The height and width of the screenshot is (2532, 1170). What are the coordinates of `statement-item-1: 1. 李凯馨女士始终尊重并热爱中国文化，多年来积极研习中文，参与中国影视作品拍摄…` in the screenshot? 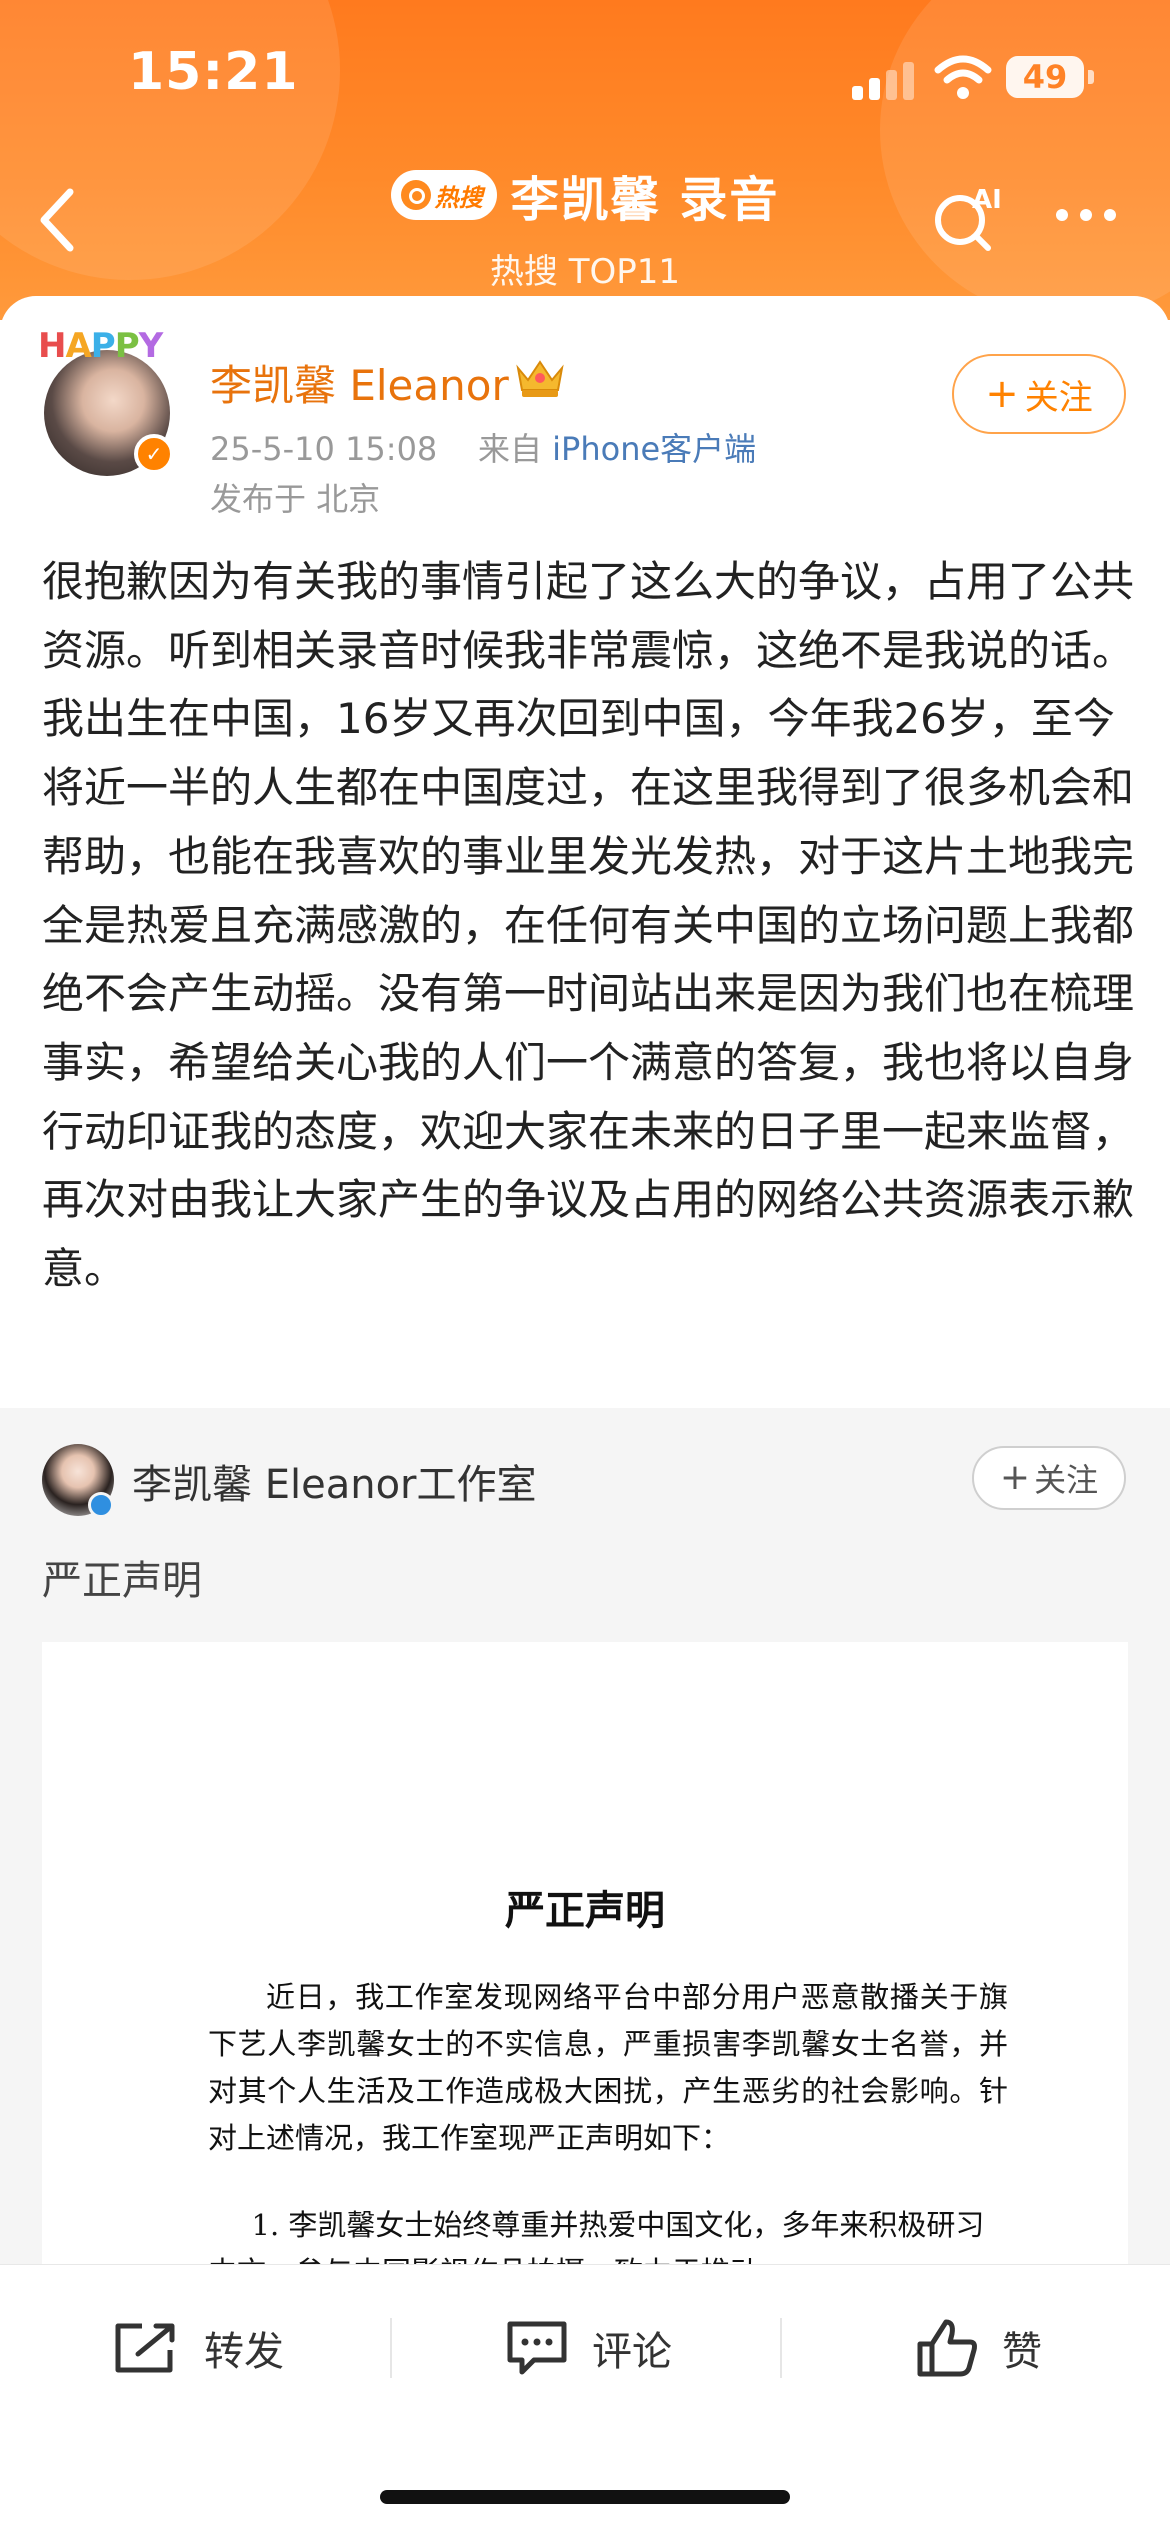 It's located at (596, 2238).